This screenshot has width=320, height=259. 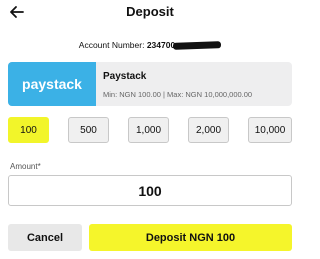 What do you see at coordinates (190, 237) in the screenshot?
I see `deposit-button: Deposit NGN 100` at bounding box center [190, 237].